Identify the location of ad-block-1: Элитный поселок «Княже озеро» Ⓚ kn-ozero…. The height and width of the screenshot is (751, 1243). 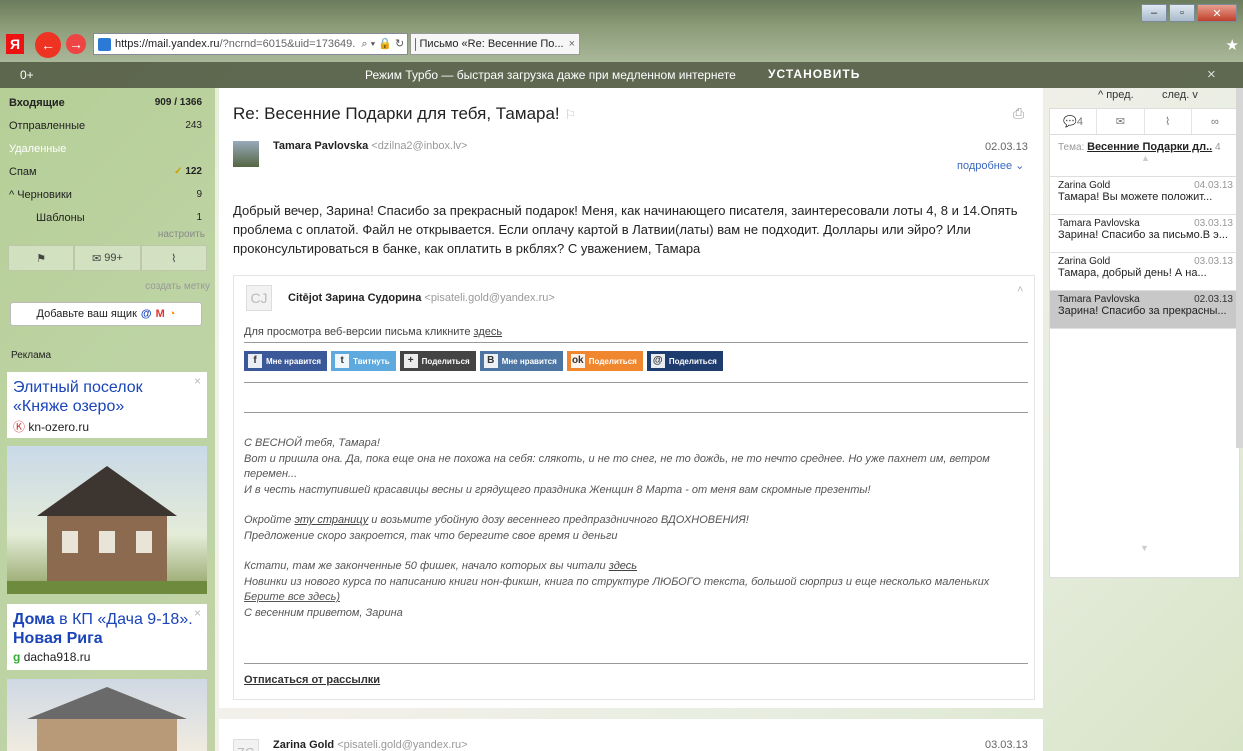
(107, 405).